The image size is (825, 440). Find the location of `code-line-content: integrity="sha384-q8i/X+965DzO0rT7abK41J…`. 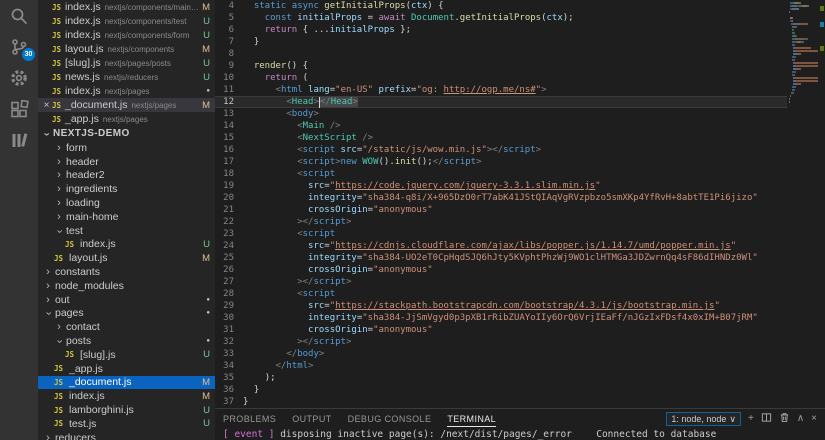

code-line-content: integrity="sha384-q8i/X+965DzO0rT7abK41J… is located at coordinates (533, 198).